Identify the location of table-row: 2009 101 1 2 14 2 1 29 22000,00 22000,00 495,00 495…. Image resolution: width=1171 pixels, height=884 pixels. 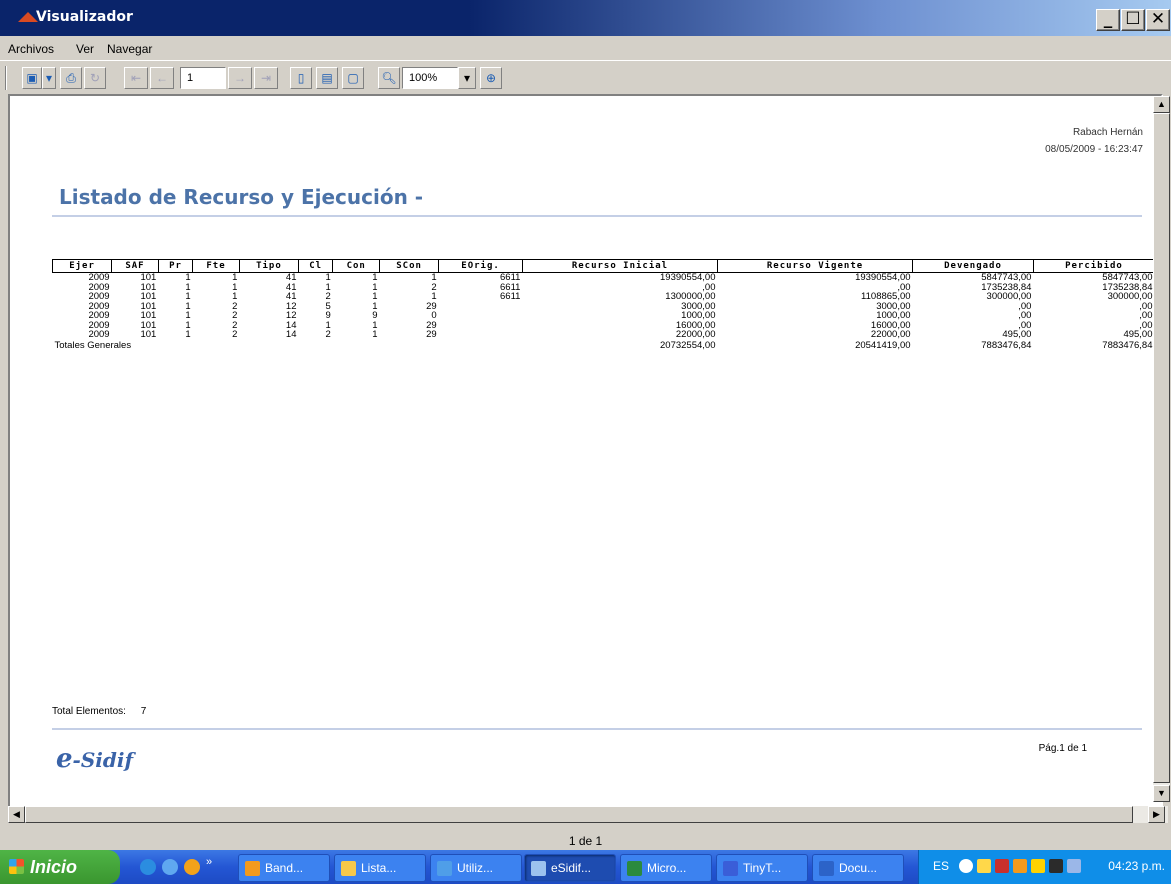
(604, 335).